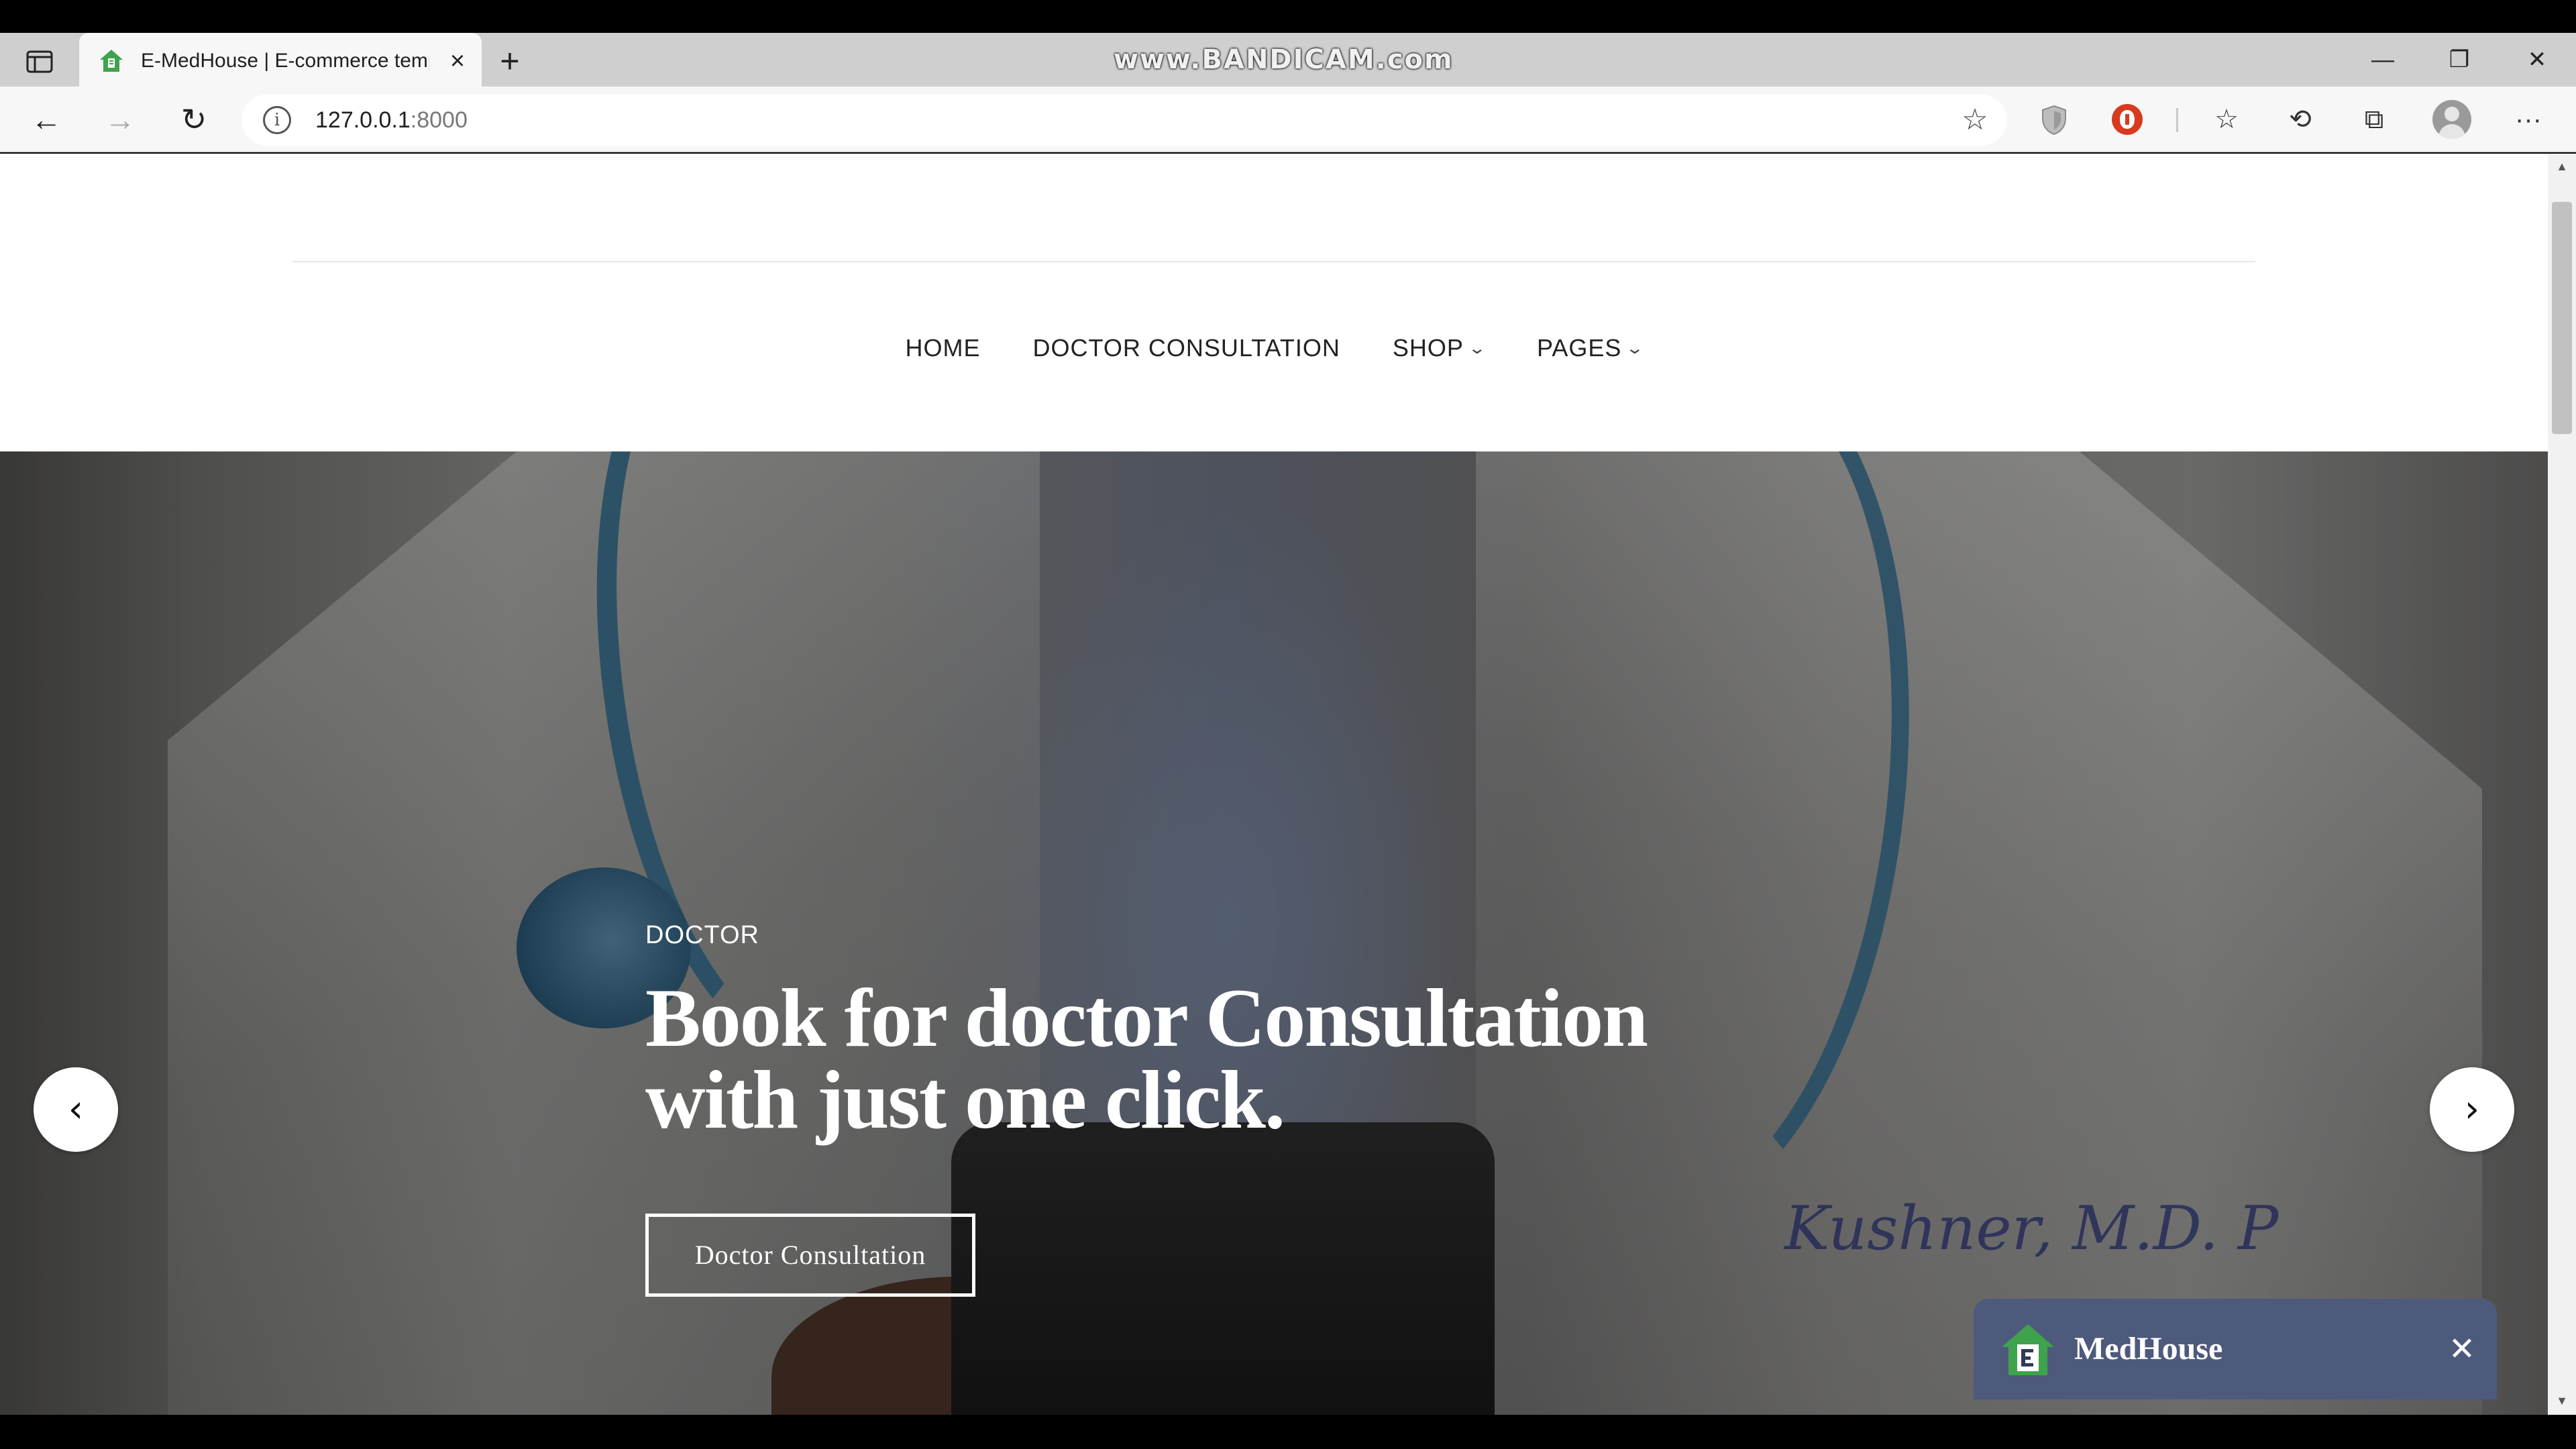  I want to click on site-info-icon: i, so click(277, 120).